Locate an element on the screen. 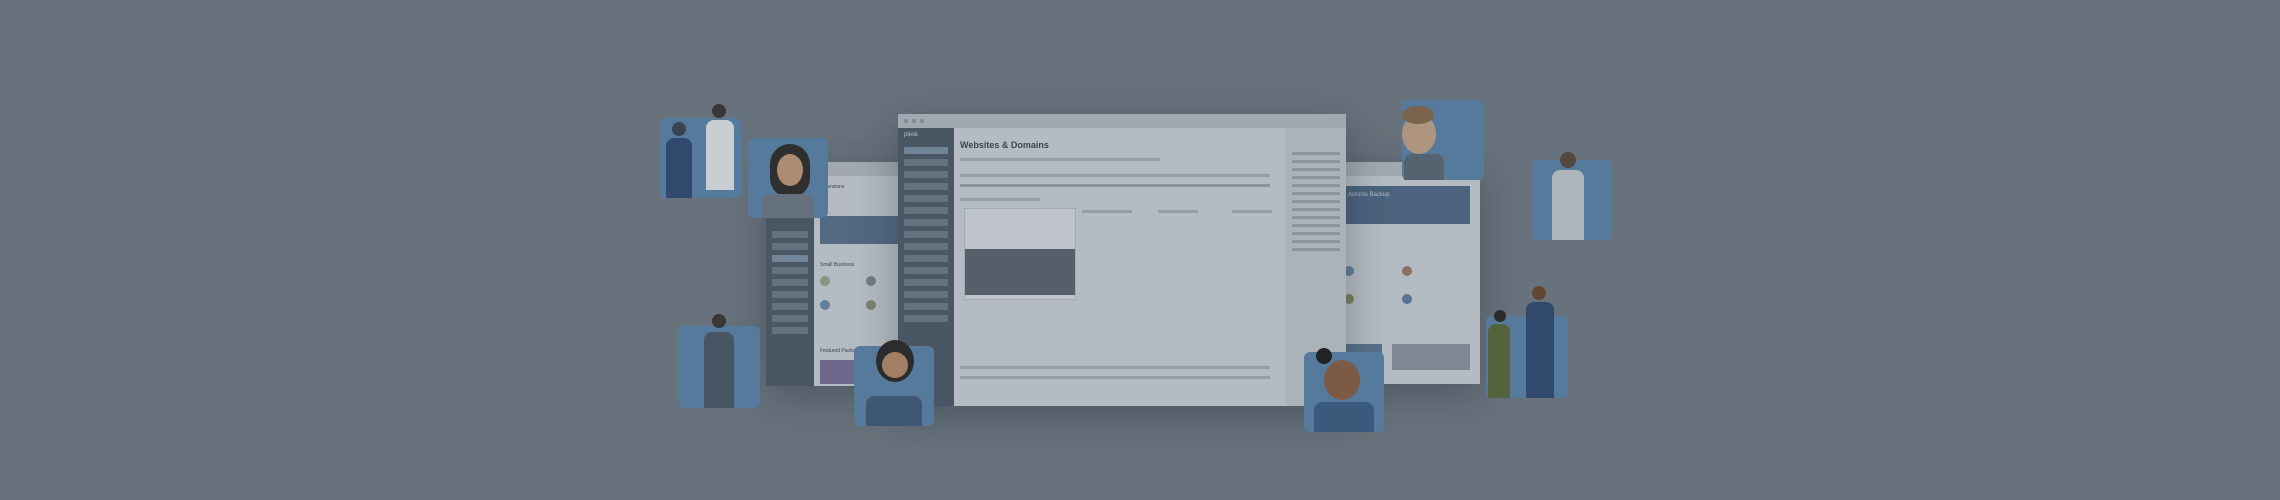 The image size is (2280, 500). site-preview-image is located at coordinates (1020, 272).